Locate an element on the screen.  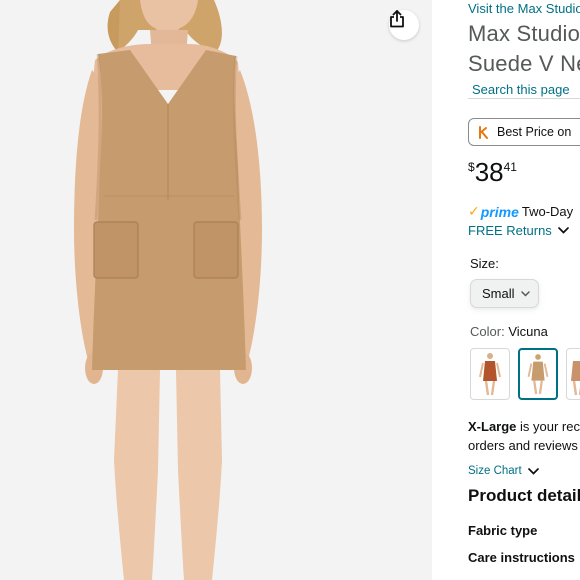
color-value: Vicuna is located at coordinates (528, 331).